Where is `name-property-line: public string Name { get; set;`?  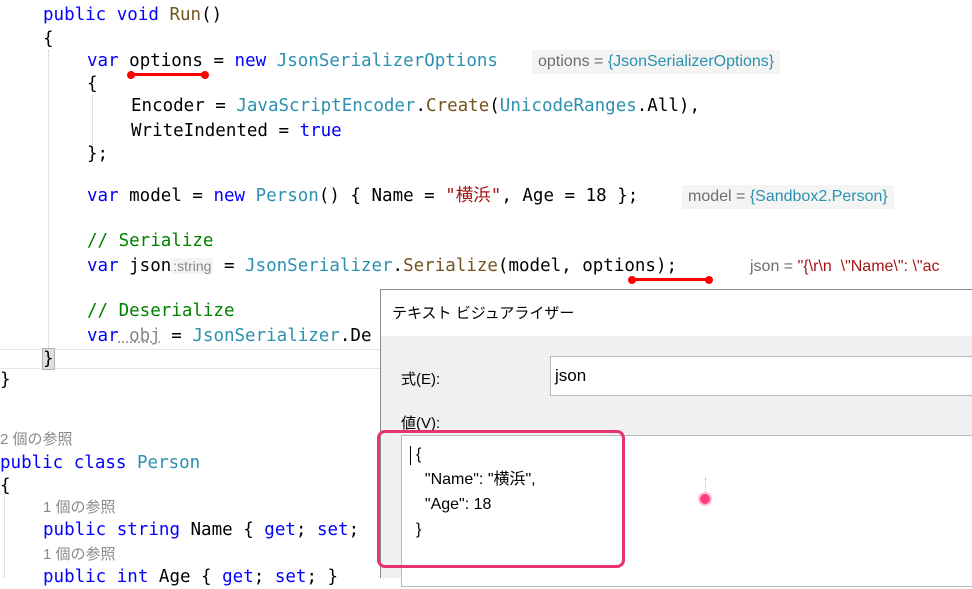 name-property-line: public string Name { get; set; is located at coordinates (201, 530).